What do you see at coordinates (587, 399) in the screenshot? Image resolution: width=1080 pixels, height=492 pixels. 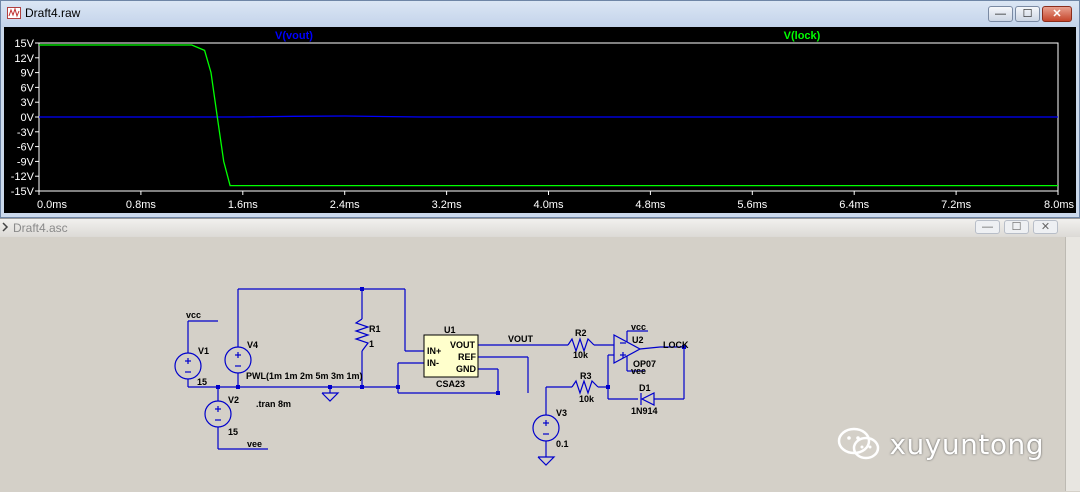 I see `label-r3-value: 10k` at bounding box center [587, 399].